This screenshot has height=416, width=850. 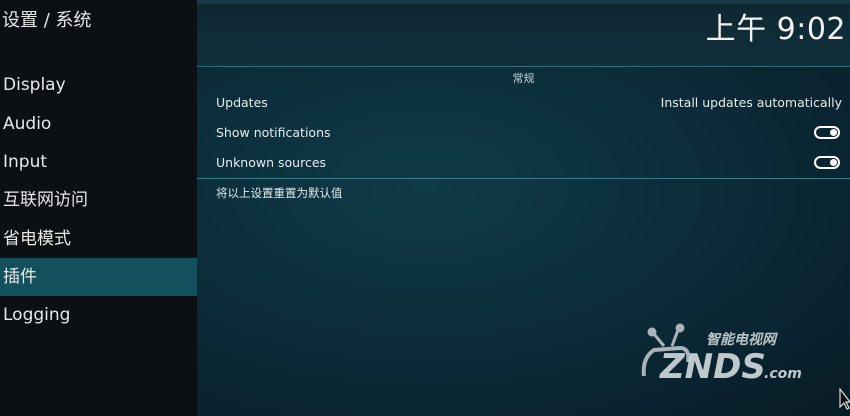 I want to click on setting-unknown-sources: Unknown sources, so click(x=529, y=163).